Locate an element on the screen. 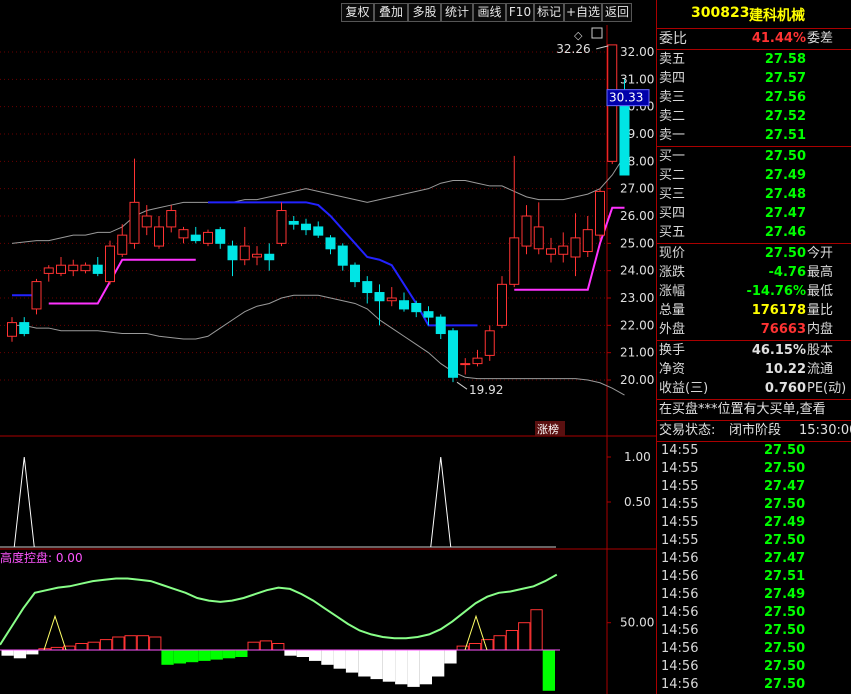 Image resolution: width=851 pixels, height=694 pixels. finance-row: 收益(三) 0.760 PE(动) is located at coordinates (755, 389).